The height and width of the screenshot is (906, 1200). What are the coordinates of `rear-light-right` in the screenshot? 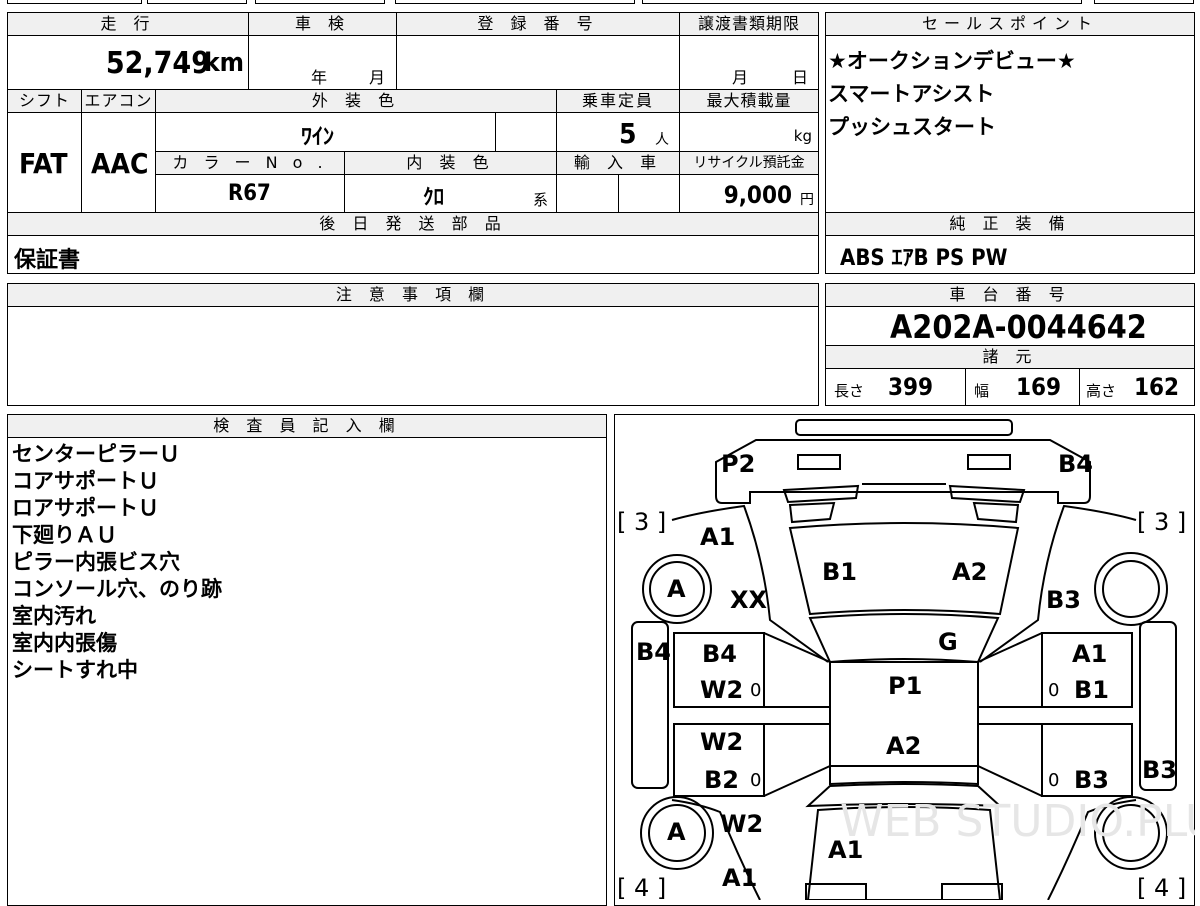 It's located at (972, 891).